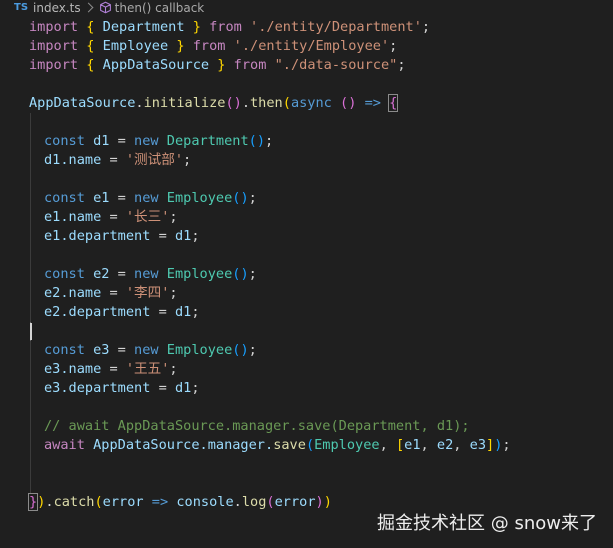 The width and height of the screenshot is (613, 548). I want to click on string: "./data-source", so click(336, 65).